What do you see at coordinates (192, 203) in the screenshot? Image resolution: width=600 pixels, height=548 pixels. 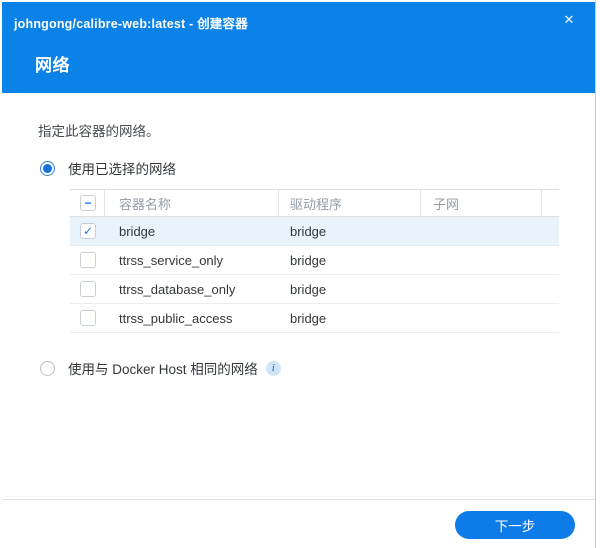 I see `column-header-container-name: 容器名称` at bounding box center [192, 203].